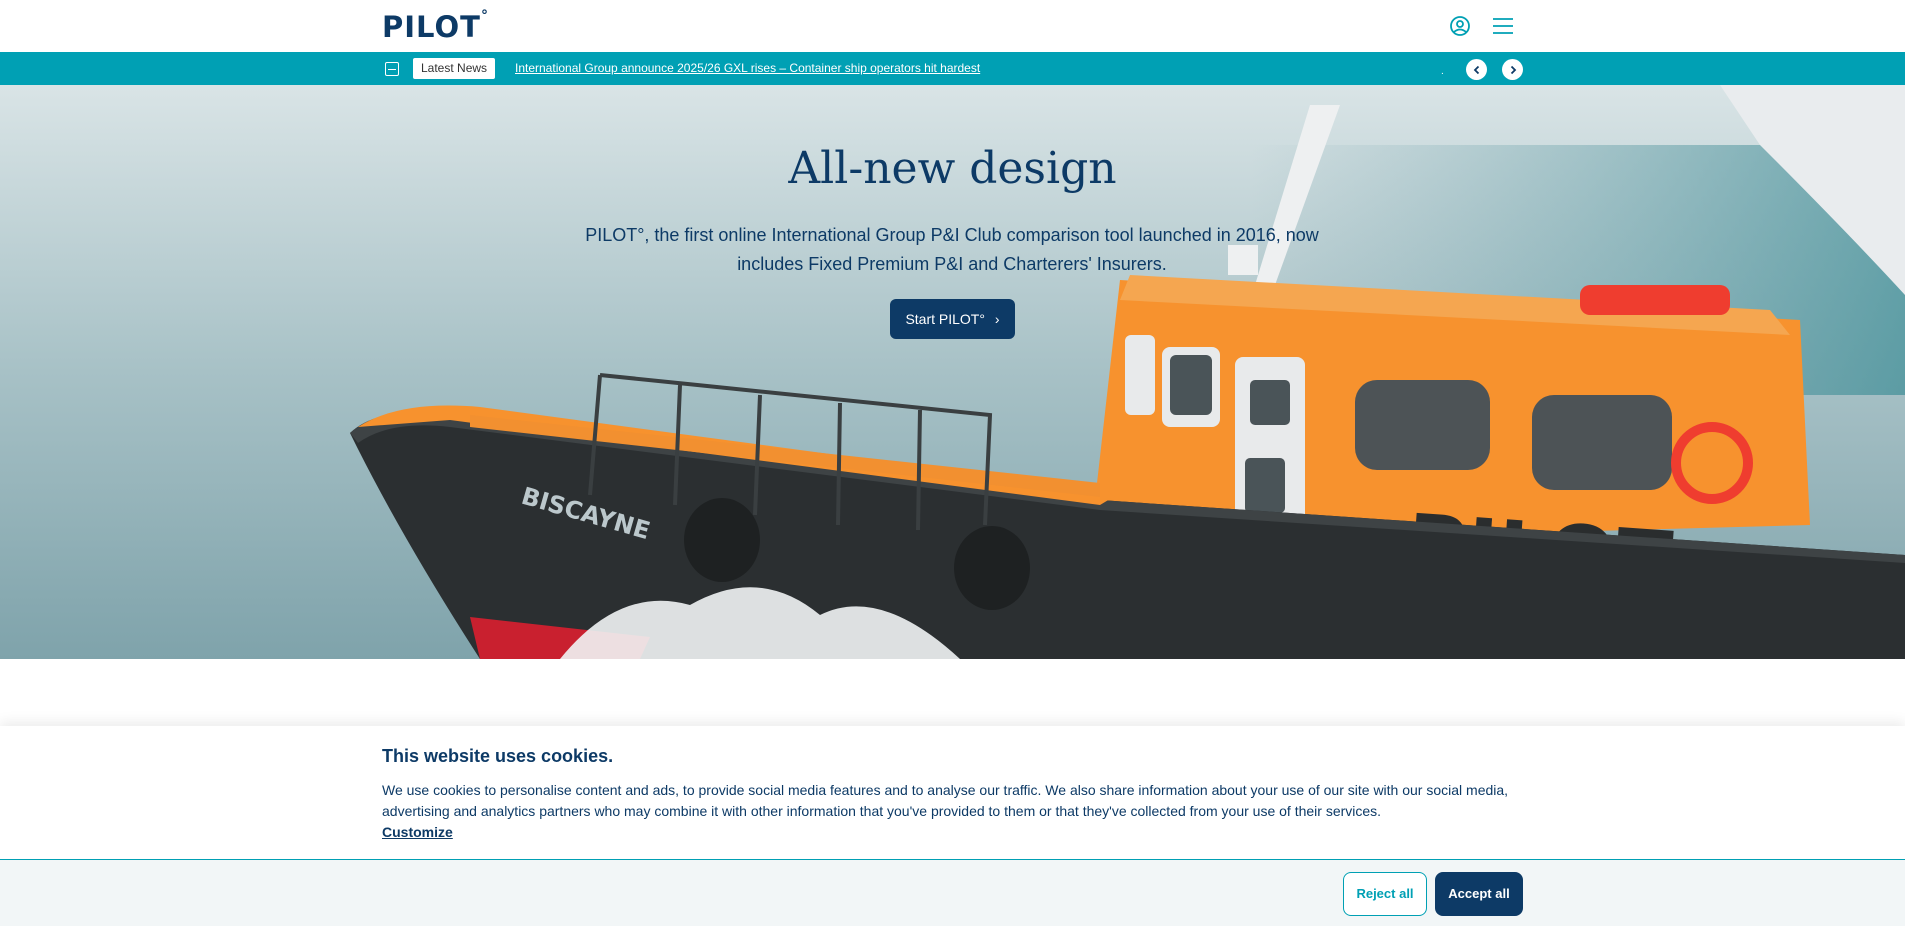 The width and height of the screenshot is (1905, 926). Describe the element at coordinates (454, 68) in the screenshot. I see `latest-news-badge: Latest News` at that location.